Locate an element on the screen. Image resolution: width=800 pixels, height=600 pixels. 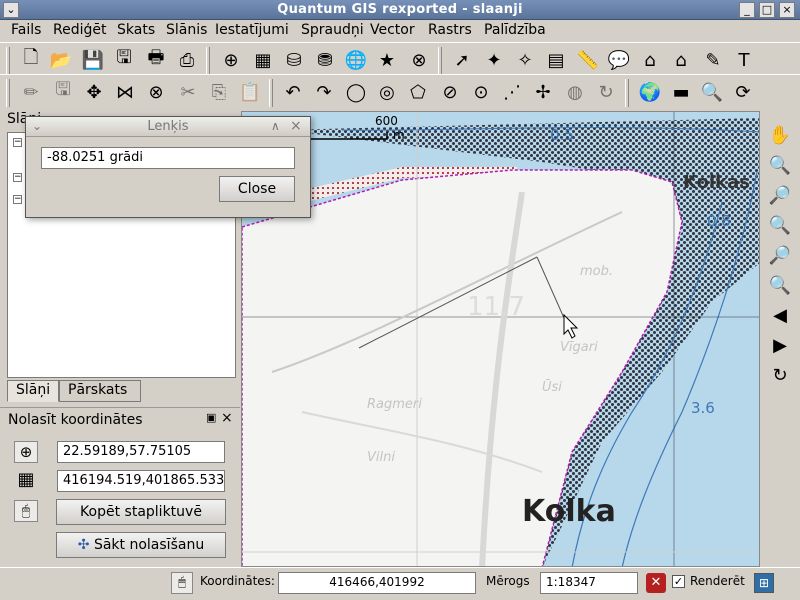
scale-bar-icon: ▬ is located at coordinates (681, 92).